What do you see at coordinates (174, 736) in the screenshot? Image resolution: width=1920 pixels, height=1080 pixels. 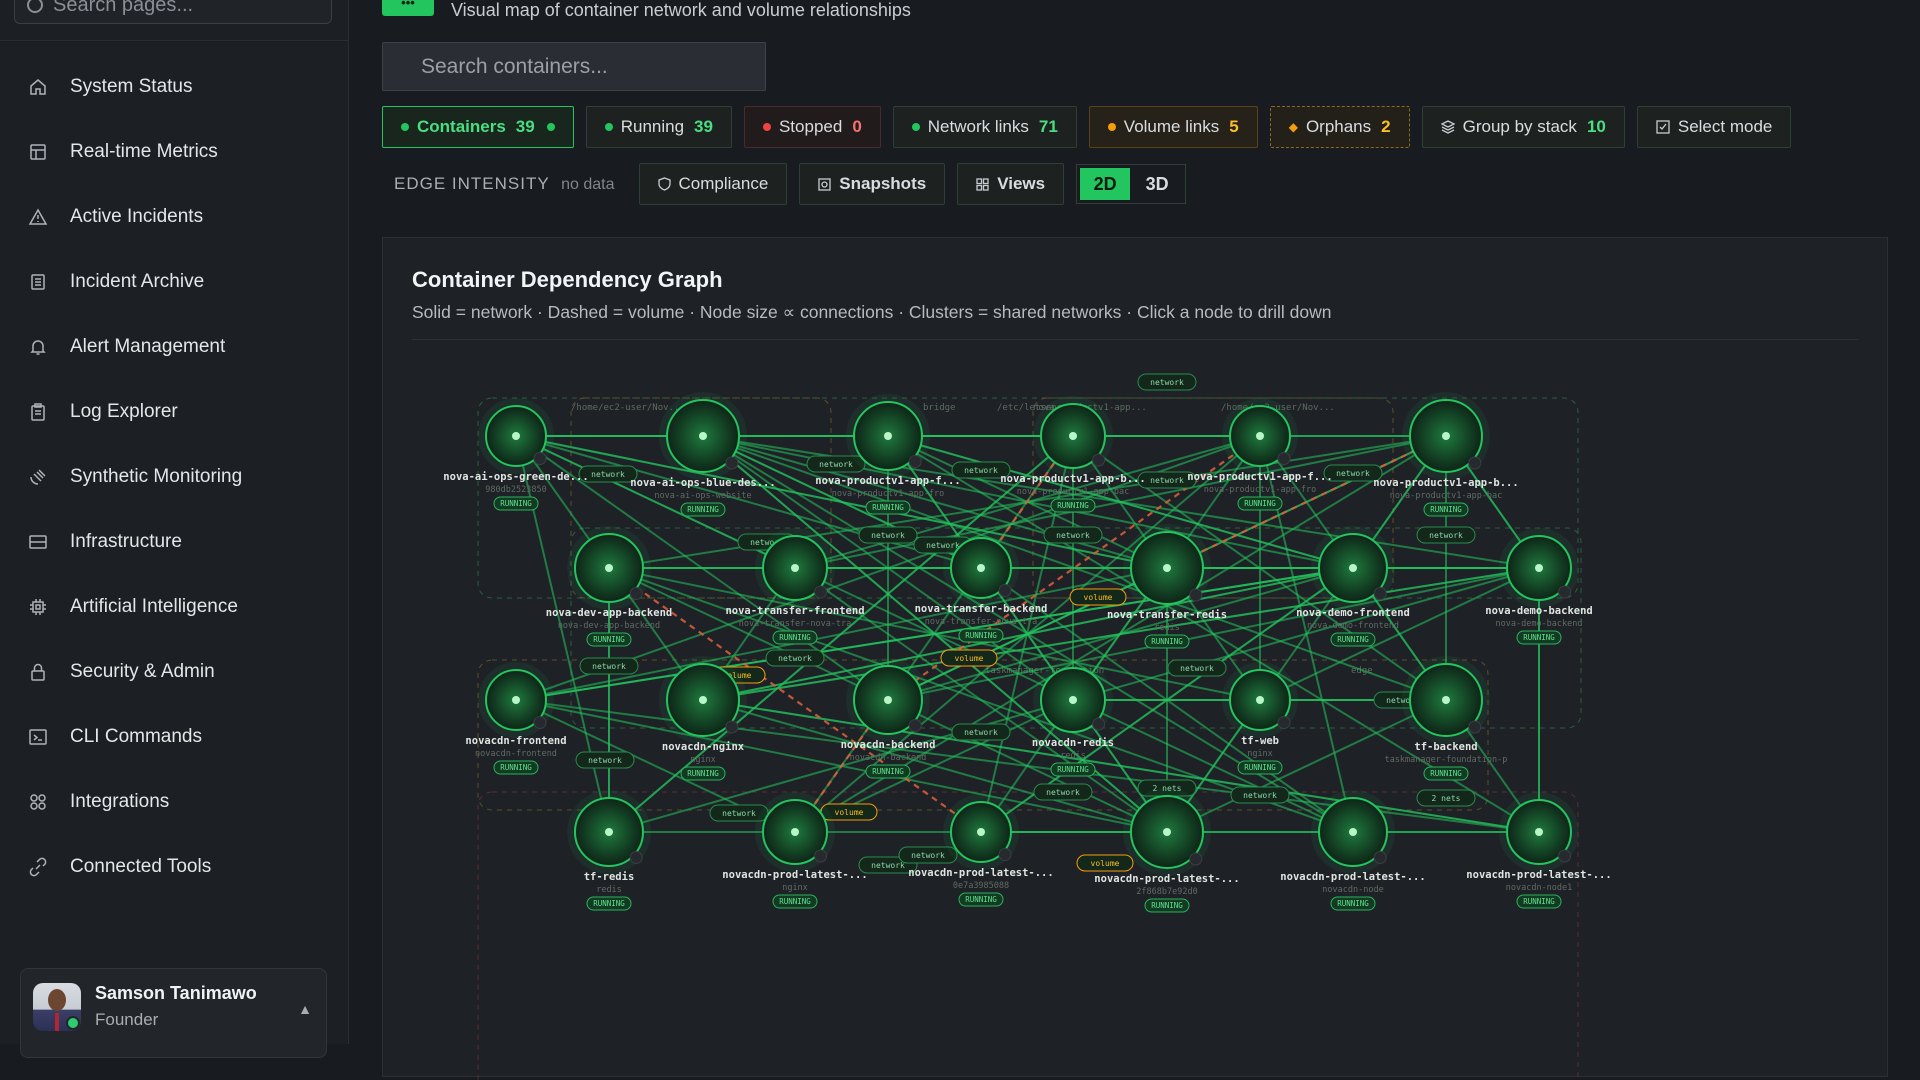 I see `sidebar-item-cli-commands: CLI Commands` at bounding box center [174, 736].